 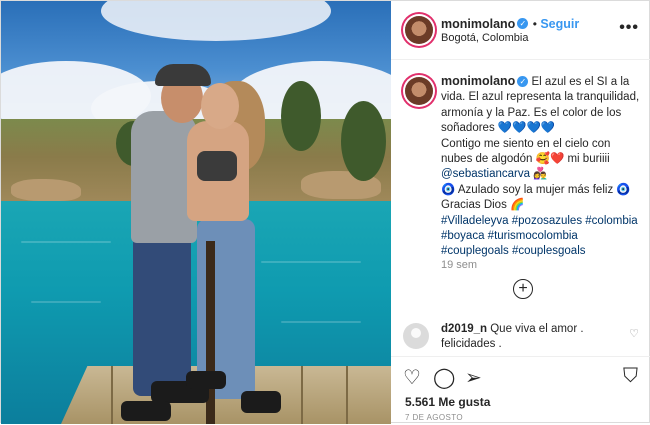 I want to click on caption-text-2-tail: 👩‍❤️‍👨, so click(x=539, y=174).